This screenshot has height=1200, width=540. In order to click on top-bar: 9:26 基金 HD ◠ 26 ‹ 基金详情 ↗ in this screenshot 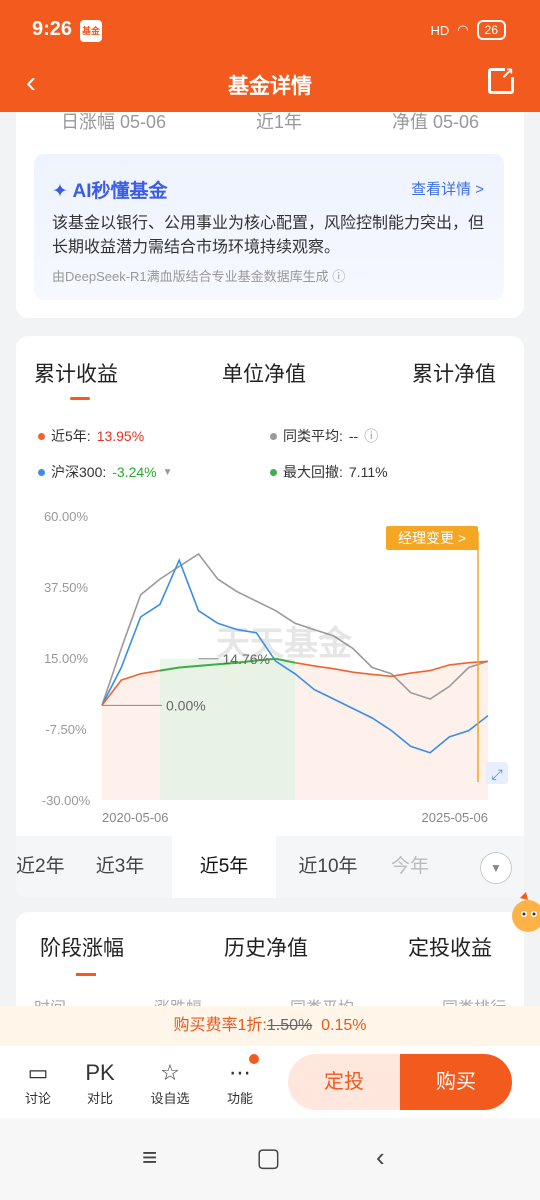, I will do `click(270, 56)`.